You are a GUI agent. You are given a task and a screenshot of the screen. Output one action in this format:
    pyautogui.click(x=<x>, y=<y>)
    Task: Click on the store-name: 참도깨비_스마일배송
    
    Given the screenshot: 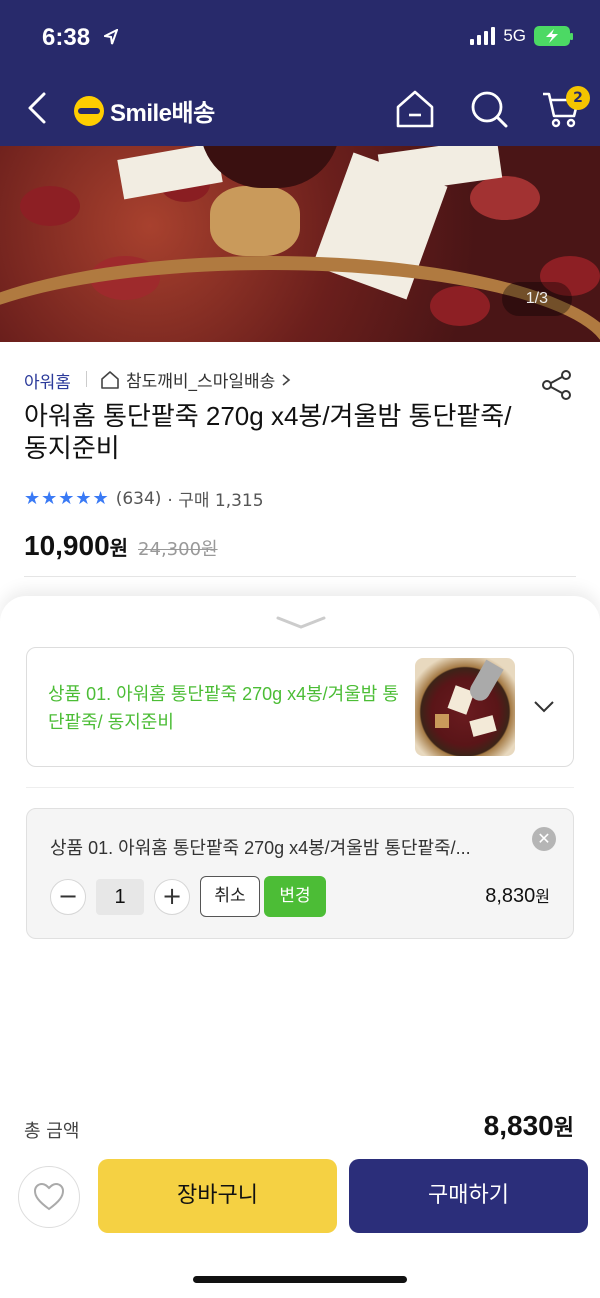 What is the action you would take?
    pyautogui.click(x=201, y=382)
    